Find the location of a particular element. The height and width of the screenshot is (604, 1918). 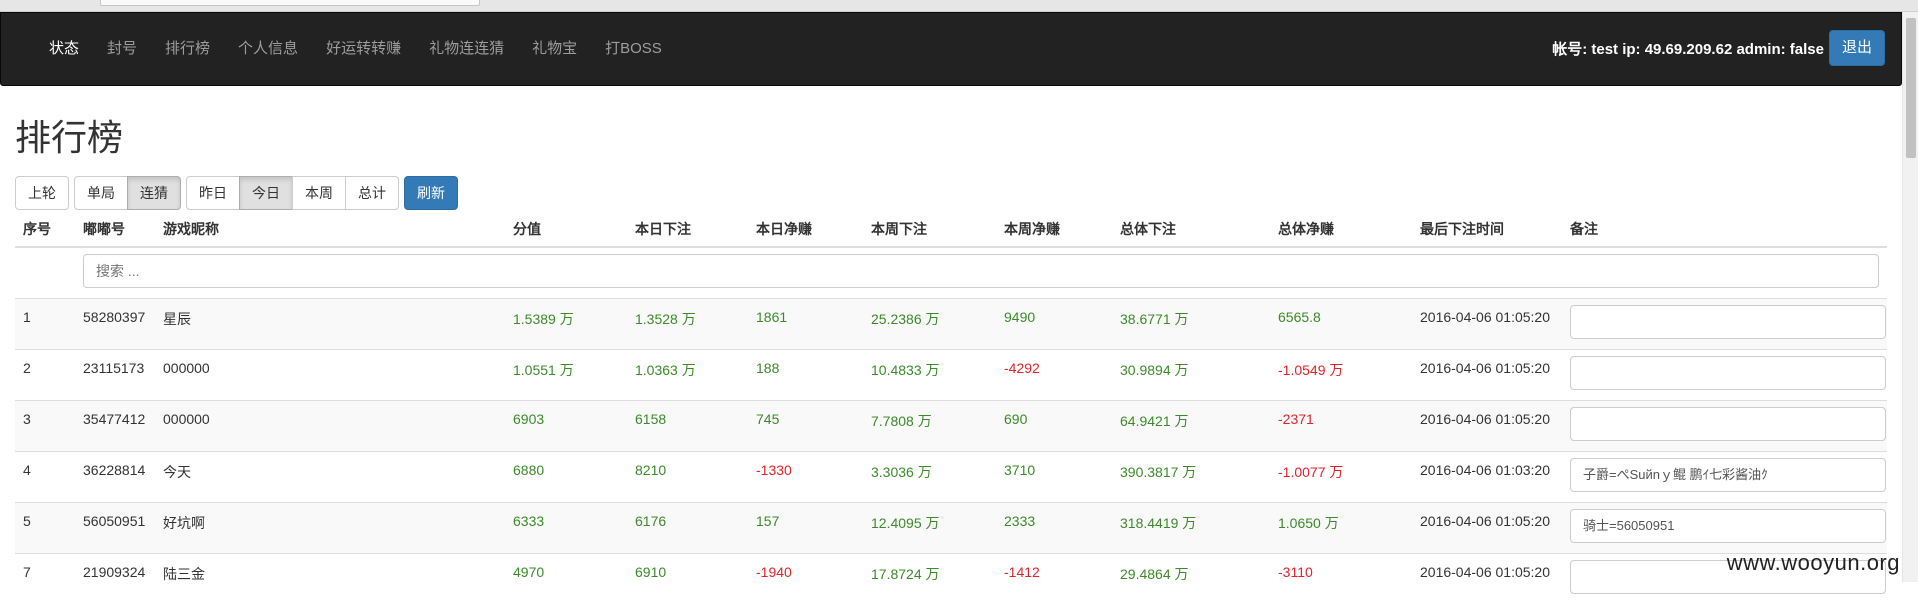

cell-total-net: -2371 is located at coordinates (1341, 425).